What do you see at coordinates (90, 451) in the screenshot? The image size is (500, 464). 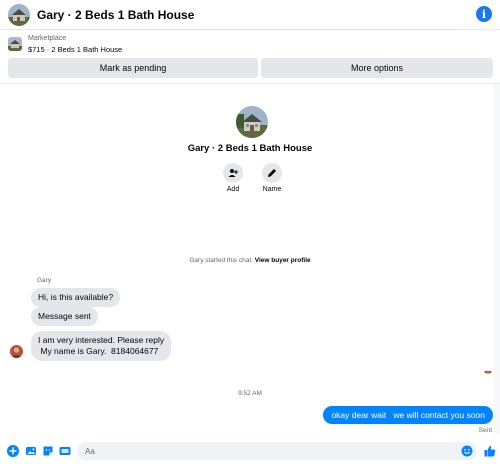 I see `message-input-placeholder: Aa` at bounding box center [90, 451].